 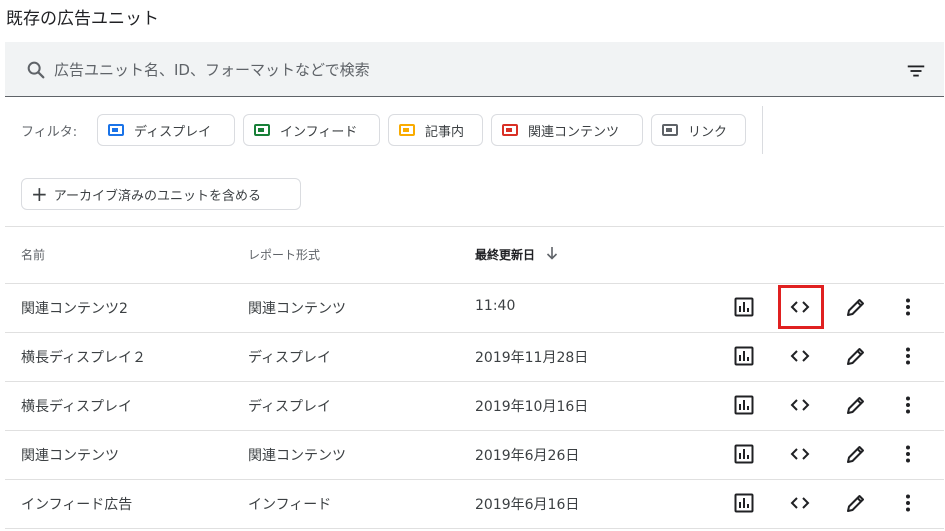 What do you see at coordinates (474, 69) in the screenshot?
I see `search-bar: 広告ユニット名、ID、フォーマットなどで検索` at bounding box center [474, 69].